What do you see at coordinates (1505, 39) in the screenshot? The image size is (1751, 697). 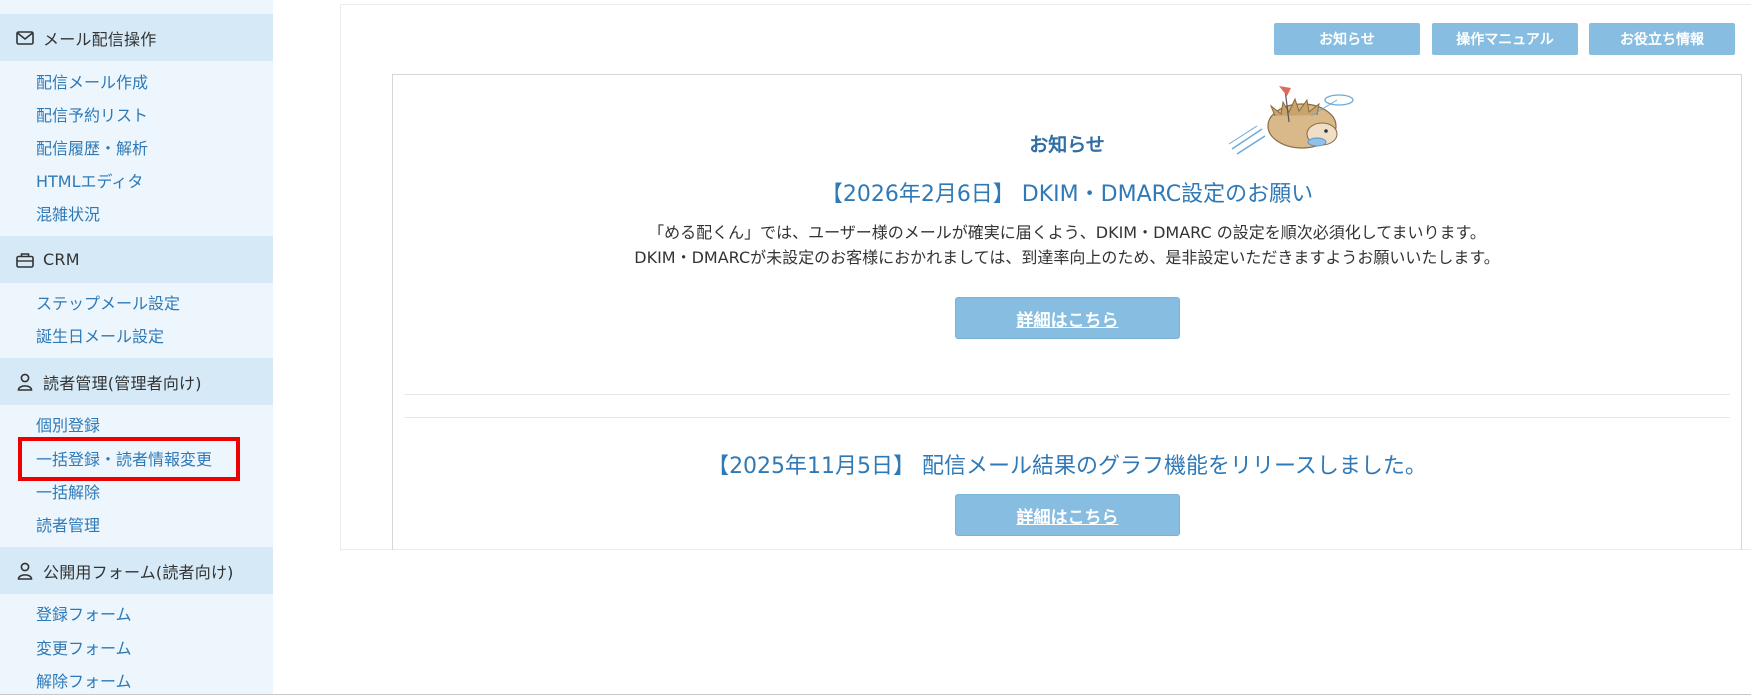 I see `manual-button: 操作マニュアル` at bounding box center [1505, 39].